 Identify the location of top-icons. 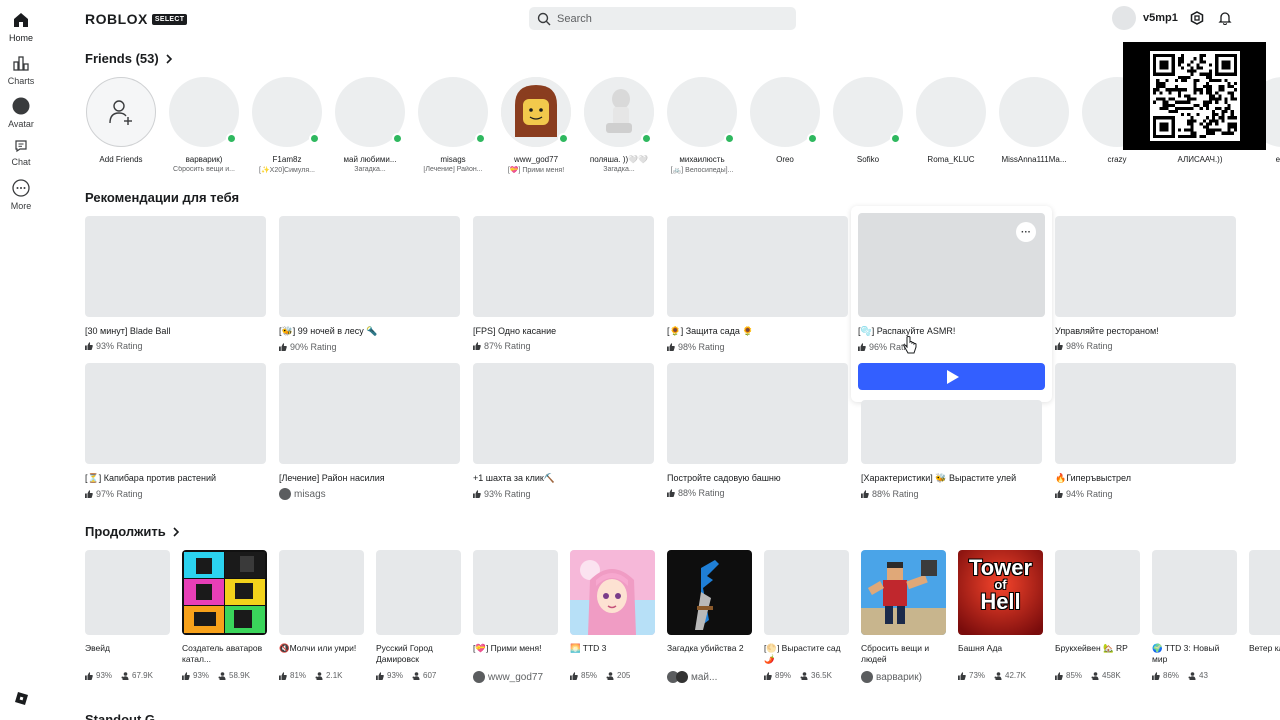
(1211, 18).